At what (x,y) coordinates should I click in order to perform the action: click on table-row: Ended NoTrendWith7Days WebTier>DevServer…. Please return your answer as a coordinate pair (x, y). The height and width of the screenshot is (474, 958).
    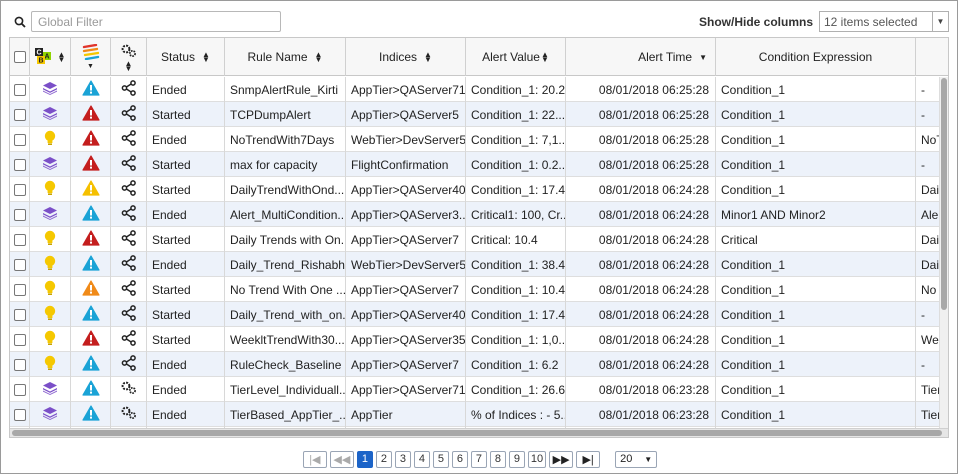
    Looking at the image, I should click on (479, 139).